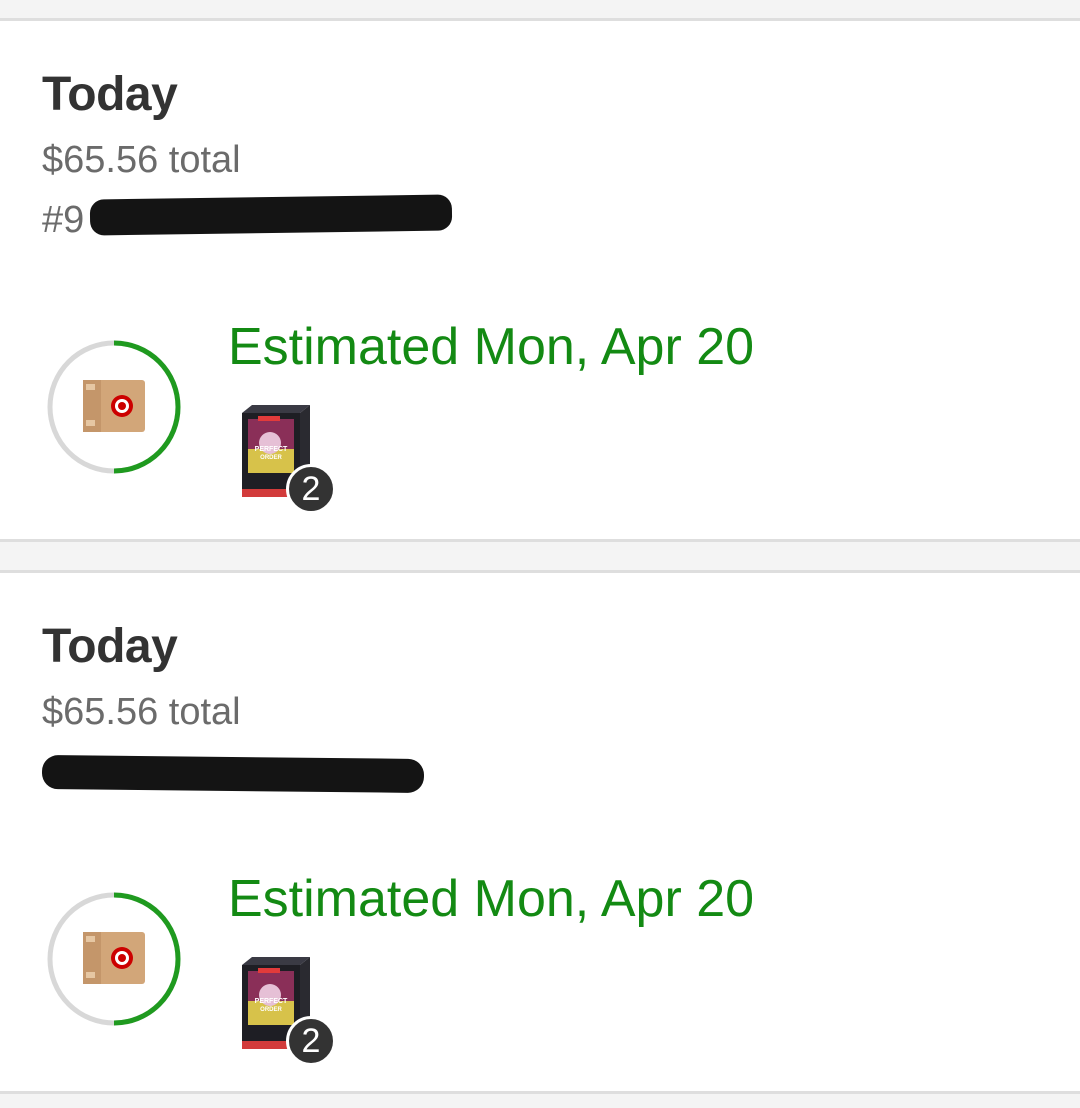 This screenshot has width=1080, height=1108. What do you see at coordinates (63, 220) in the screenshot?
I see `order-number: #9` at bounding box center [63, 220].